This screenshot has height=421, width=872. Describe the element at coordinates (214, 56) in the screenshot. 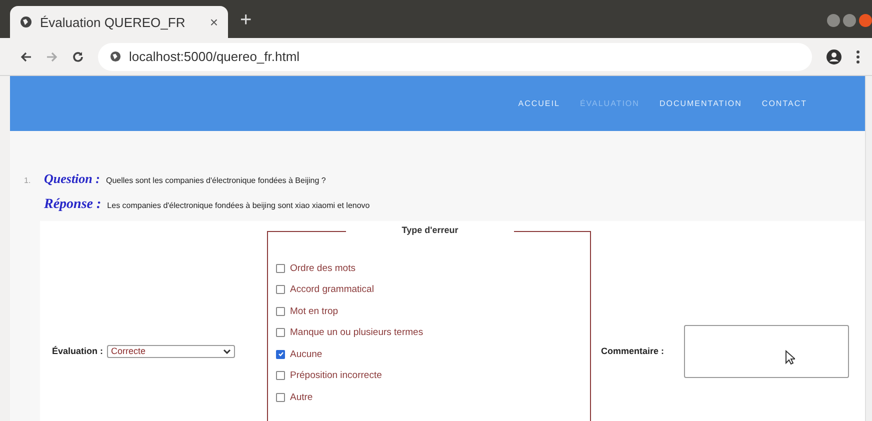

I see `url-text: localhost:5000/quereo_fr.html` at that location.